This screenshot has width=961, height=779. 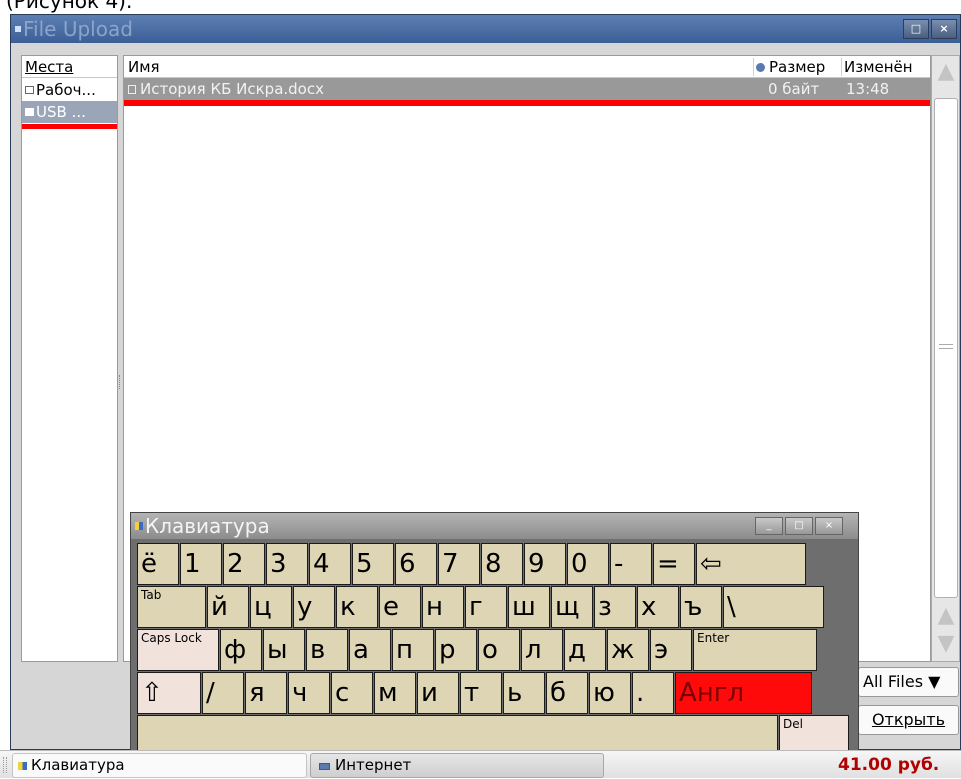 I want to click on key-Enter: Enter, so click(x=755, y=650).